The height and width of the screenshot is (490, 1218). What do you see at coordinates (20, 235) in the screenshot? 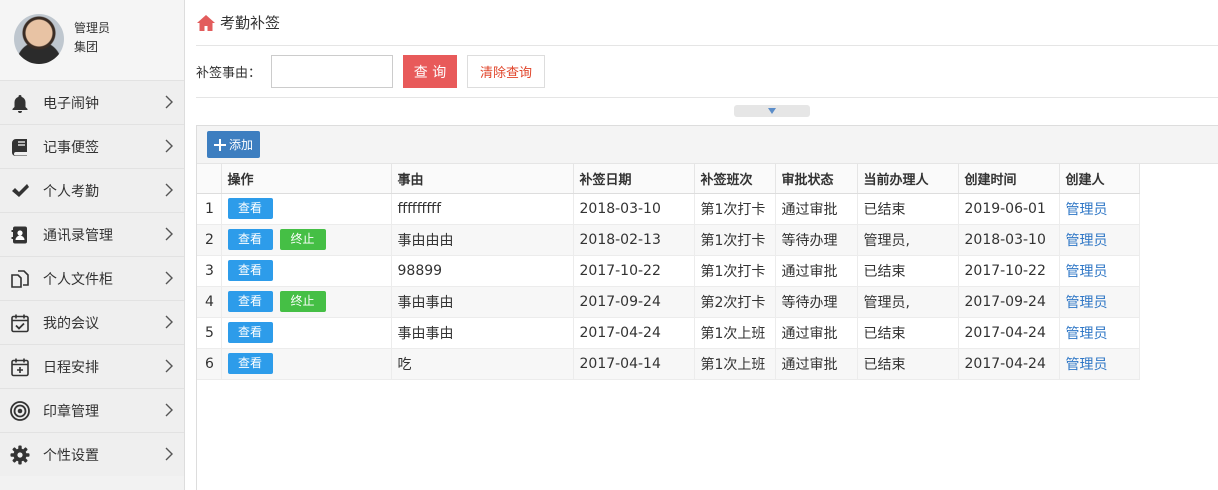
I see `contact-book-icon` at bounding box center [20, 235].